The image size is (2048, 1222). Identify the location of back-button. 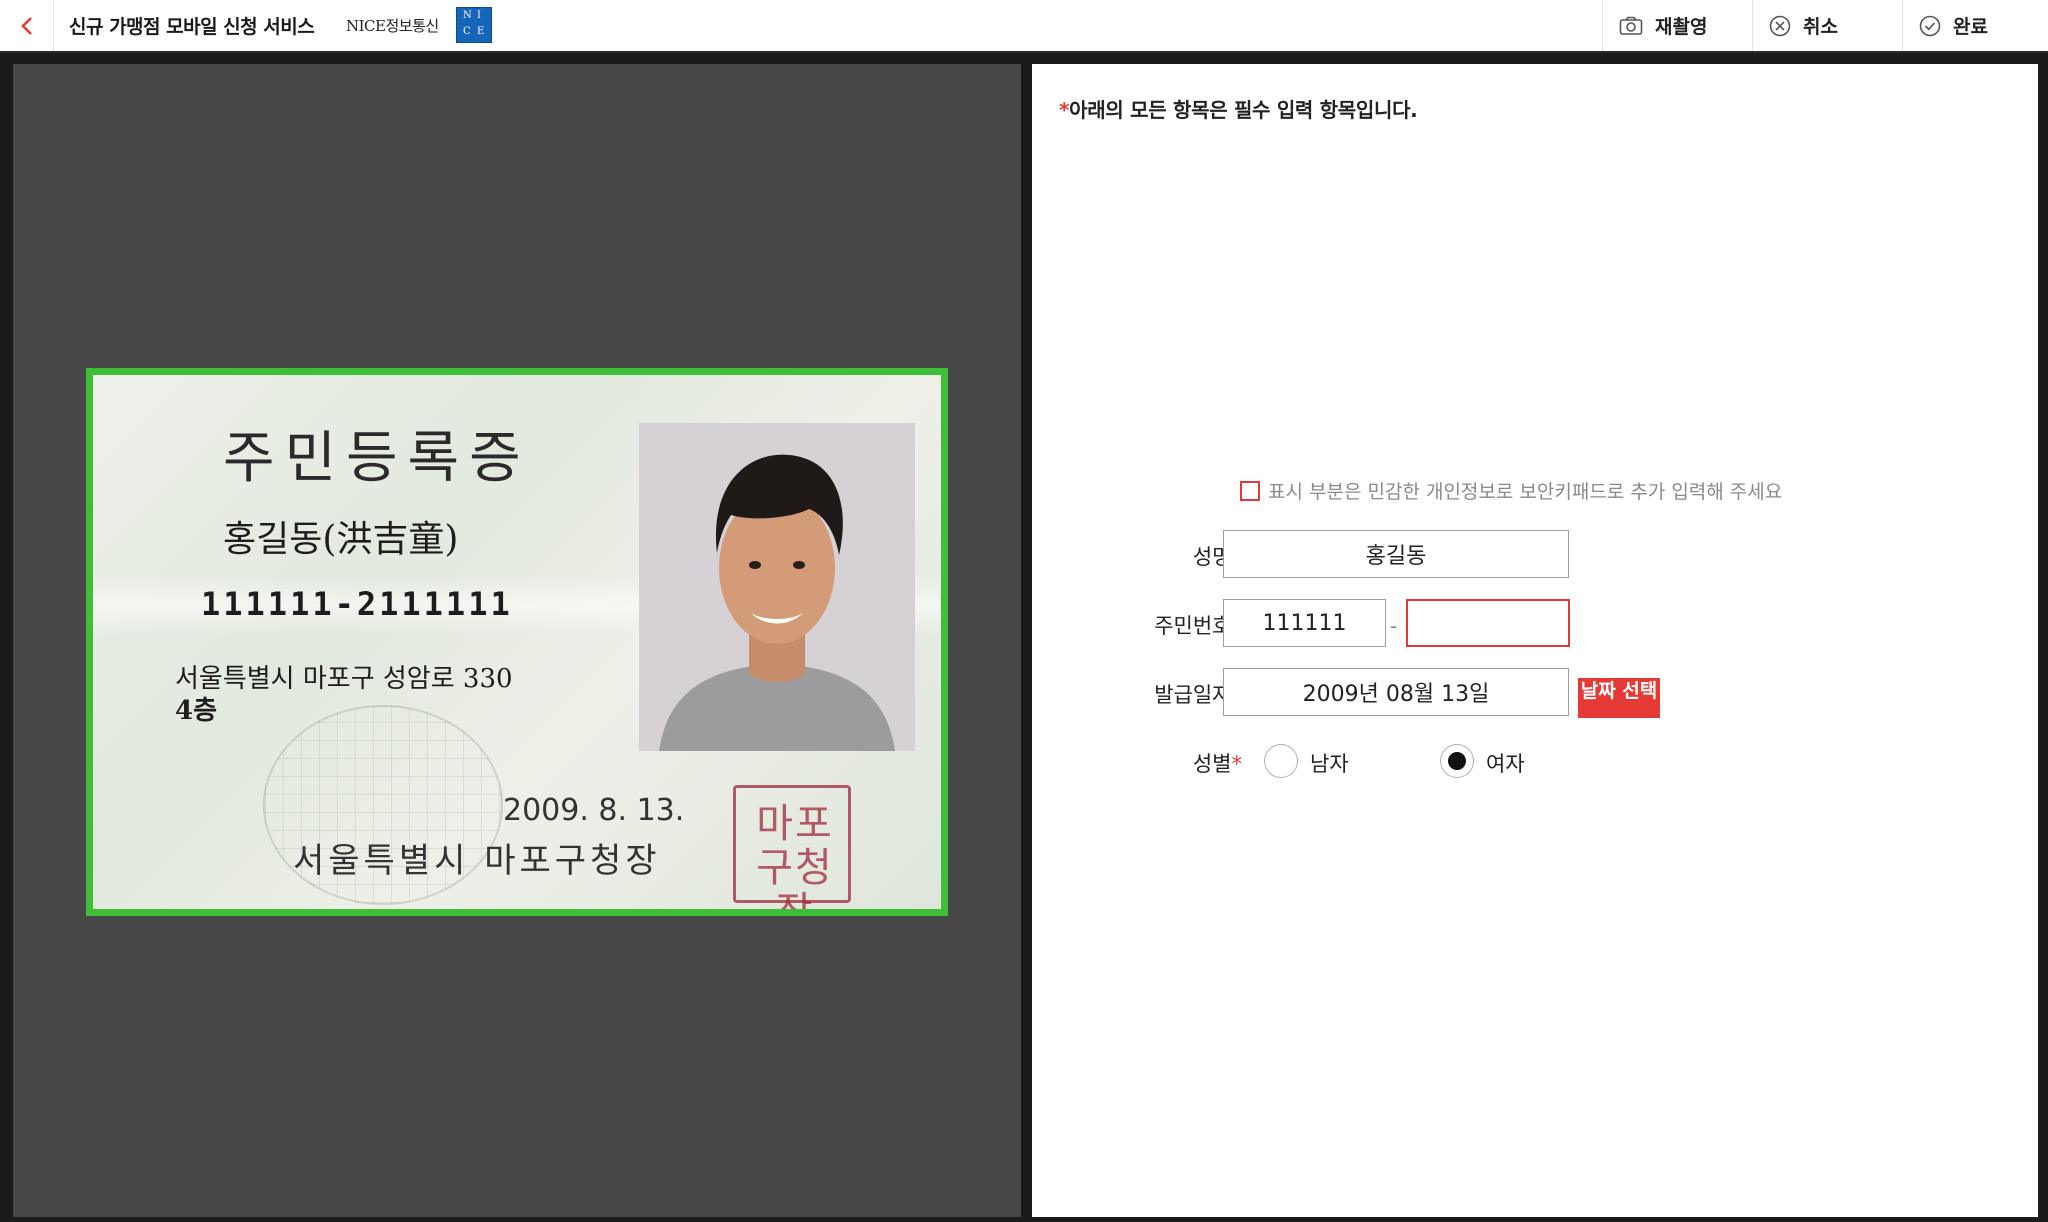
(27, 25).